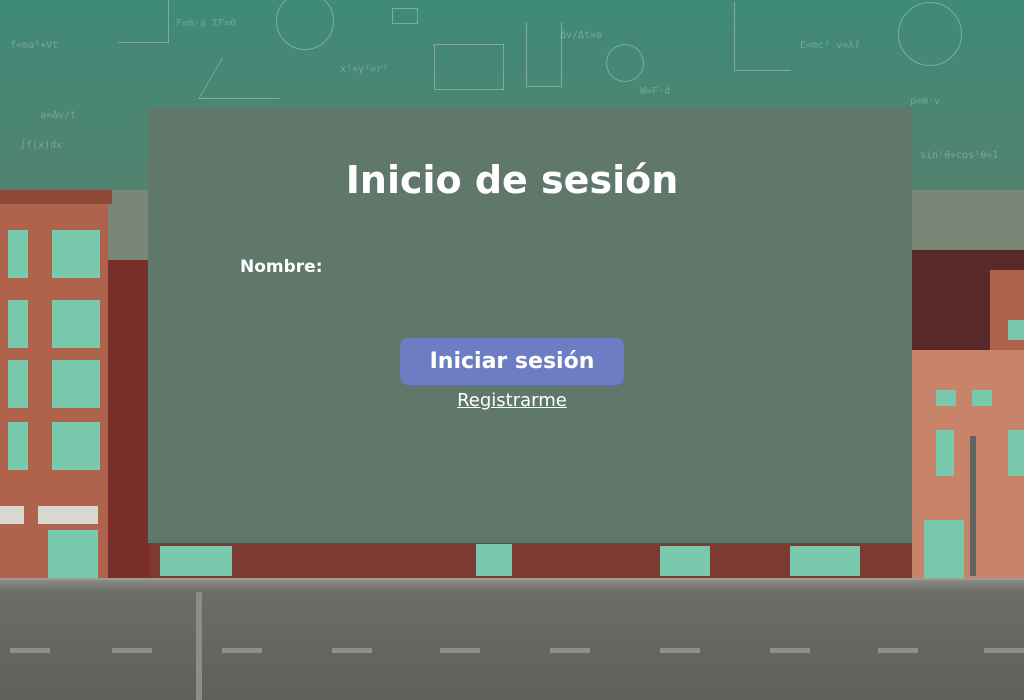 The image size is (1024, 700). What do you see at coordinates (512, 361) in the screenshot?
I see `login-button: Iniciar sesión` at bounding box center [512, 361].